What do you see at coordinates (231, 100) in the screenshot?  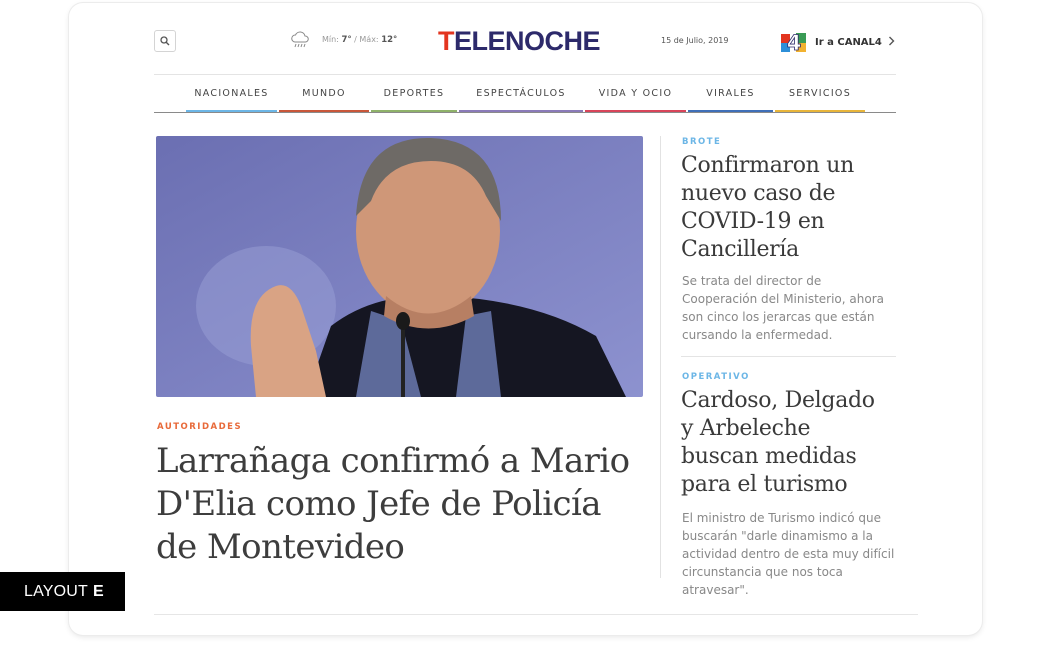 I see `nav-item-nacionales: NACIONALES` at bounding box center [231, 100].